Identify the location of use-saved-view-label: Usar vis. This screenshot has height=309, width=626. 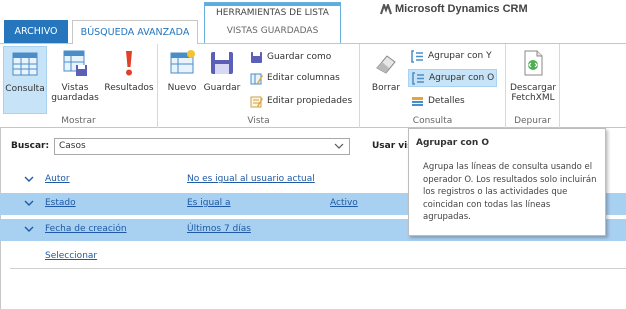
(392, 146).